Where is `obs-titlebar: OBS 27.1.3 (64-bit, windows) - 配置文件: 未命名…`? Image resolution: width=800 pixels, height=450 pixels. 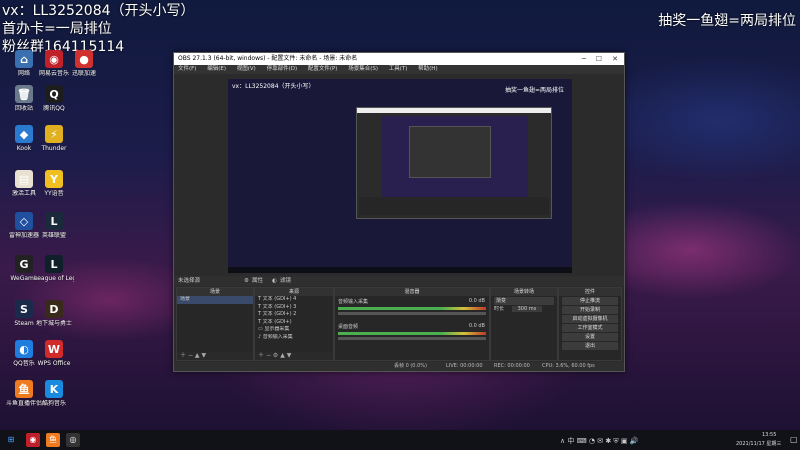 obs-titlebar: OBS 27.1.3 (64-bit, windows) - 配置文件: 未命名… is located at coordinates (399, 59).